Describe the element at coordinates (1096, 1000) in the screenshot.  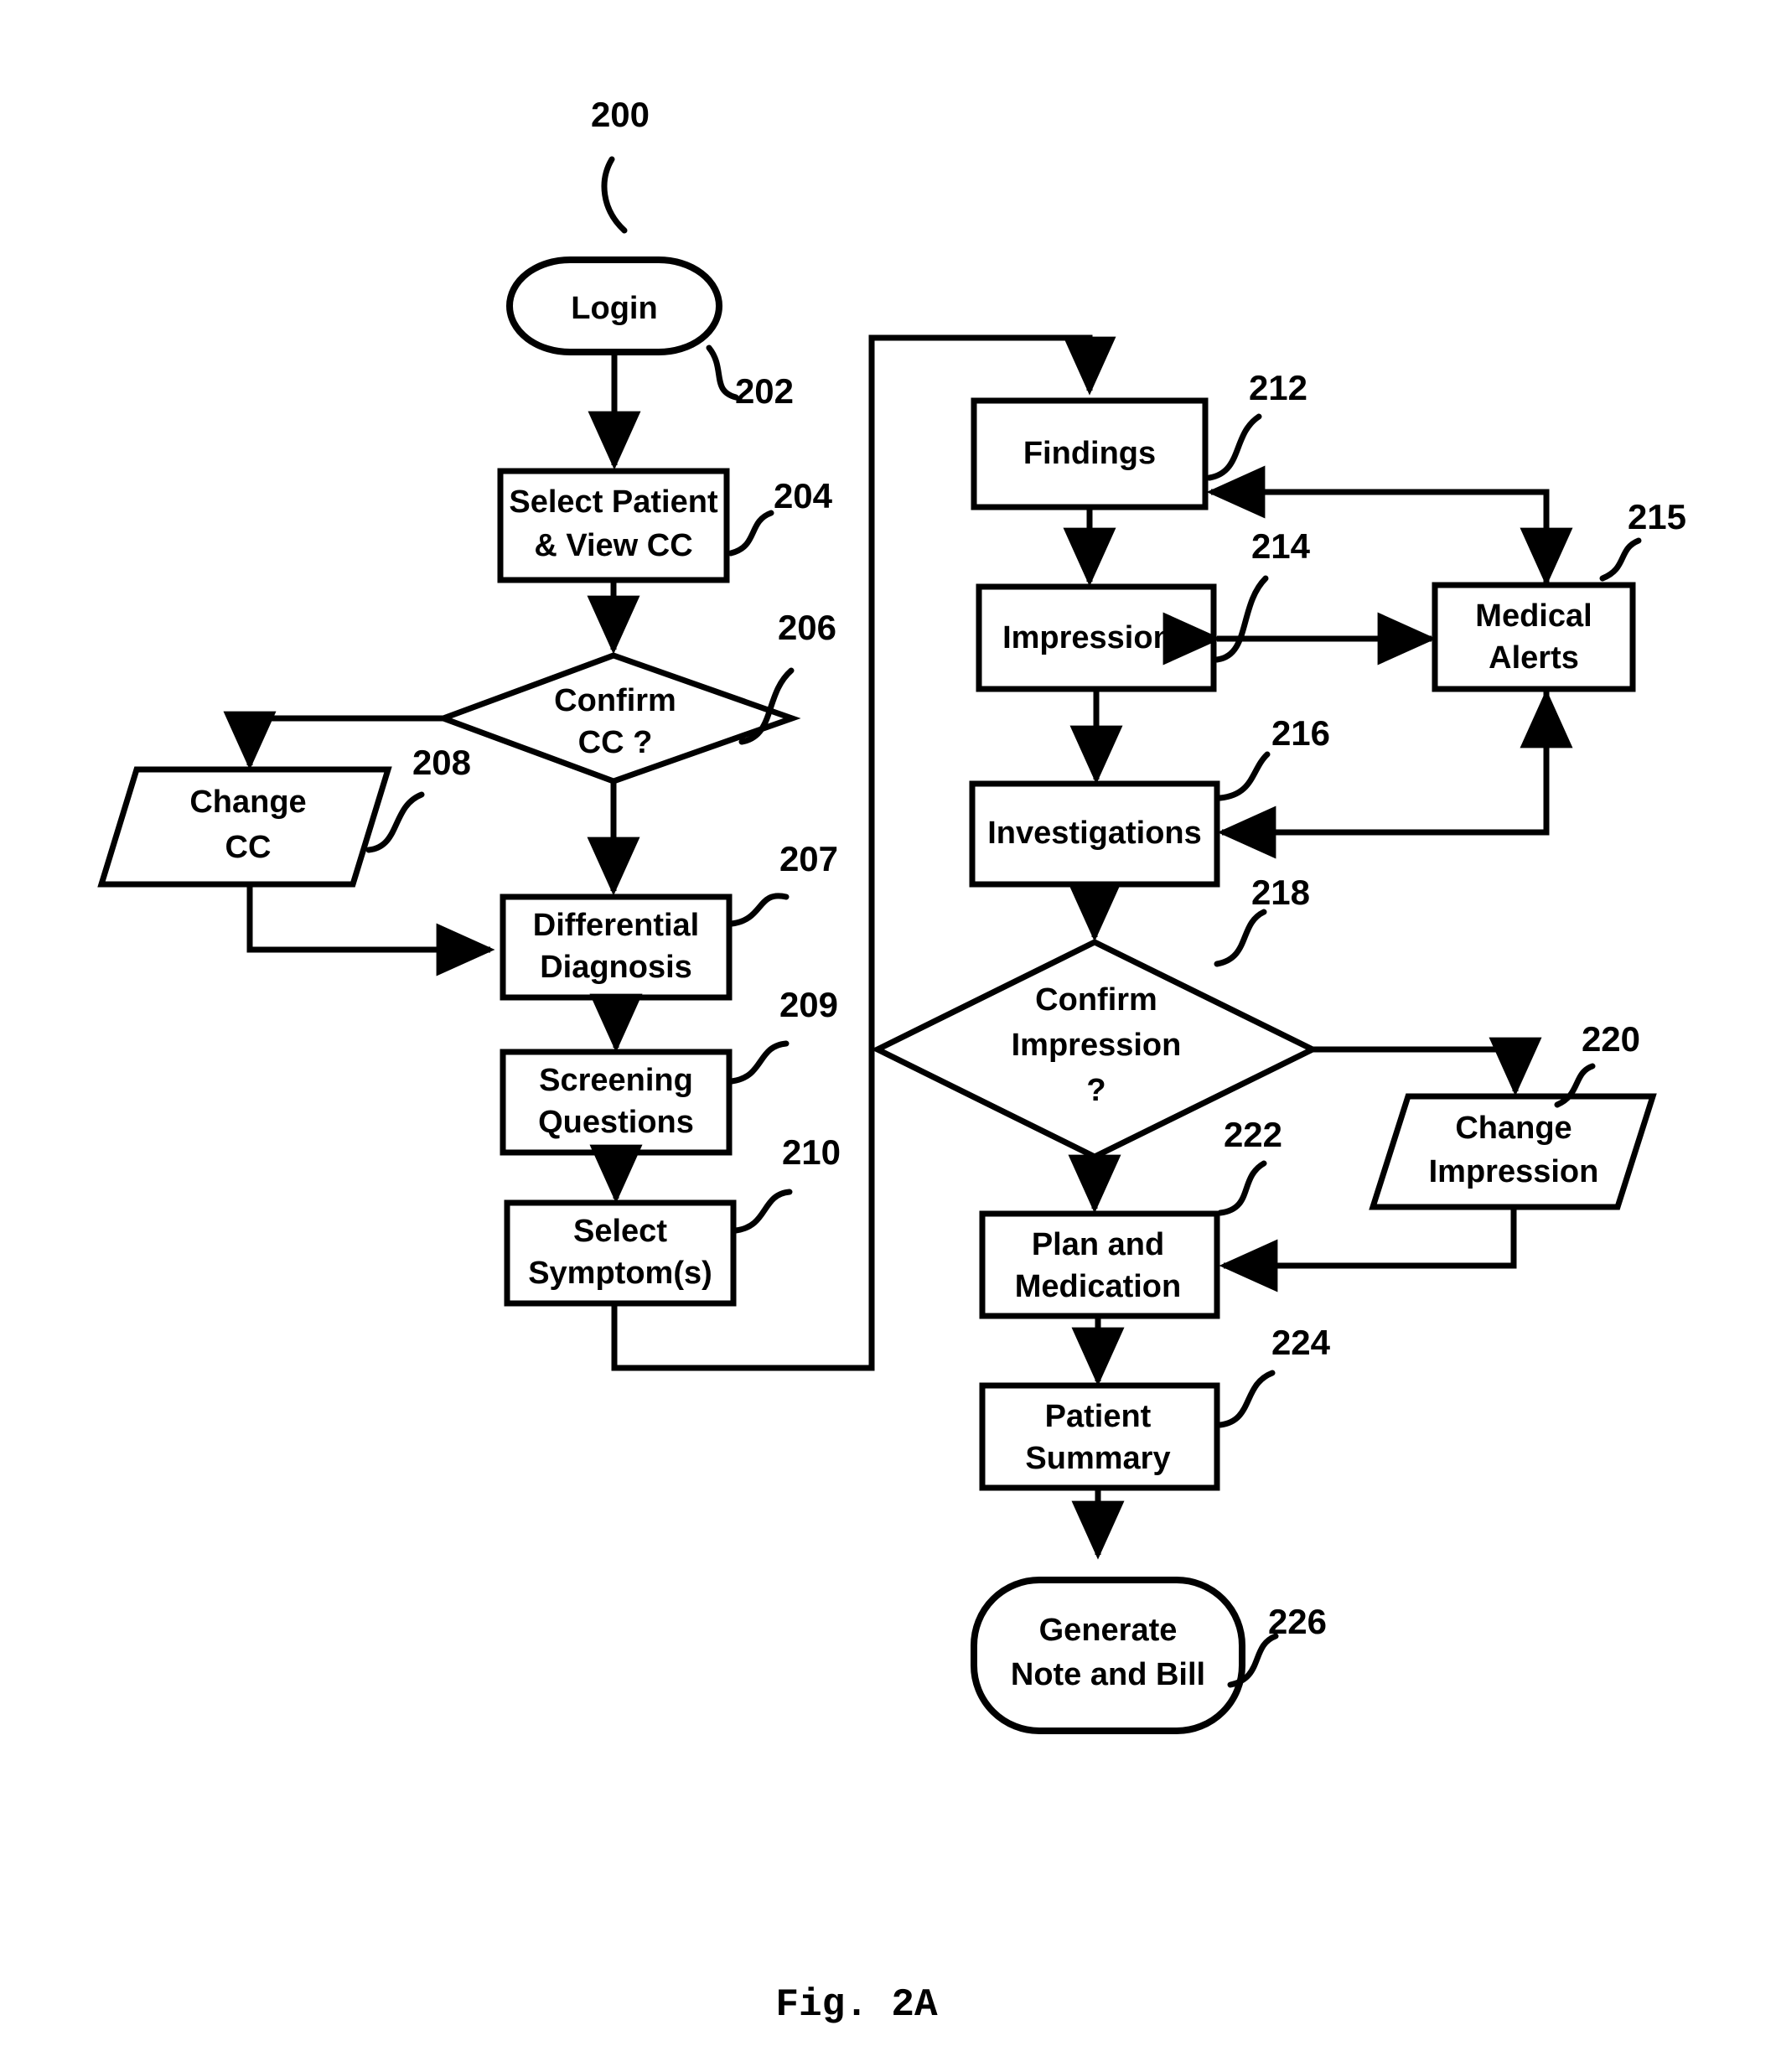
I see `node-confirm-impression-line1: Confirm` at that location.